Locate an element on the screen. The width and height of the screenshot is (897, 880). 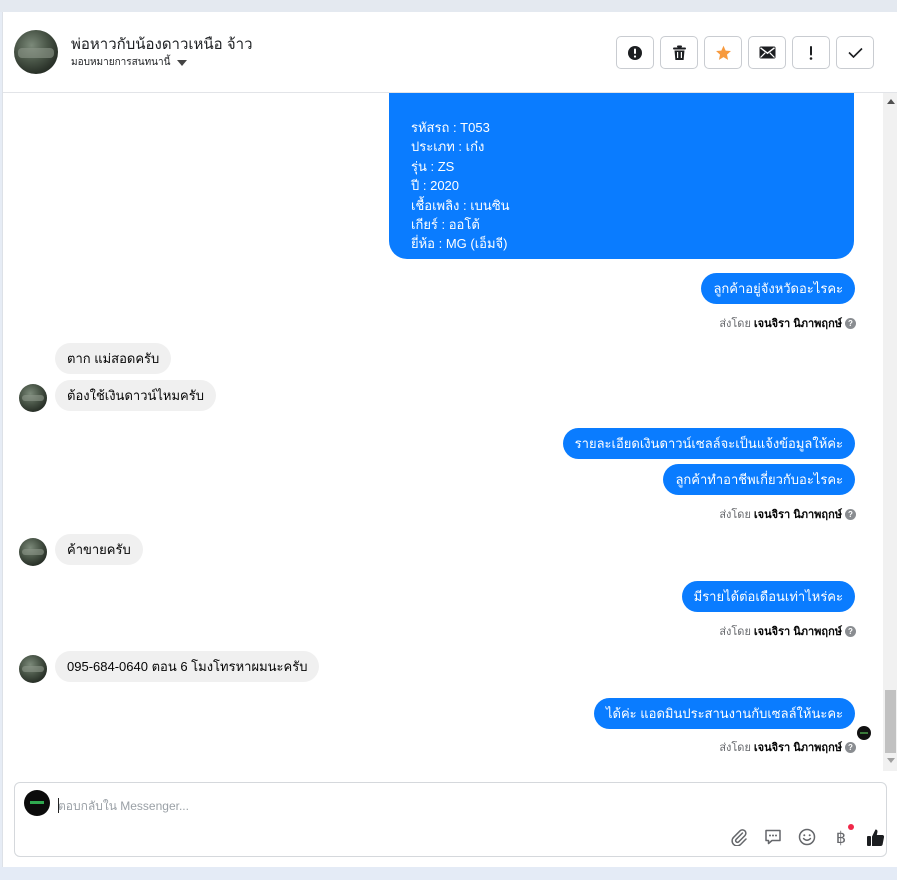
baht-icon: ฿ is located at coordinates (841, 837).